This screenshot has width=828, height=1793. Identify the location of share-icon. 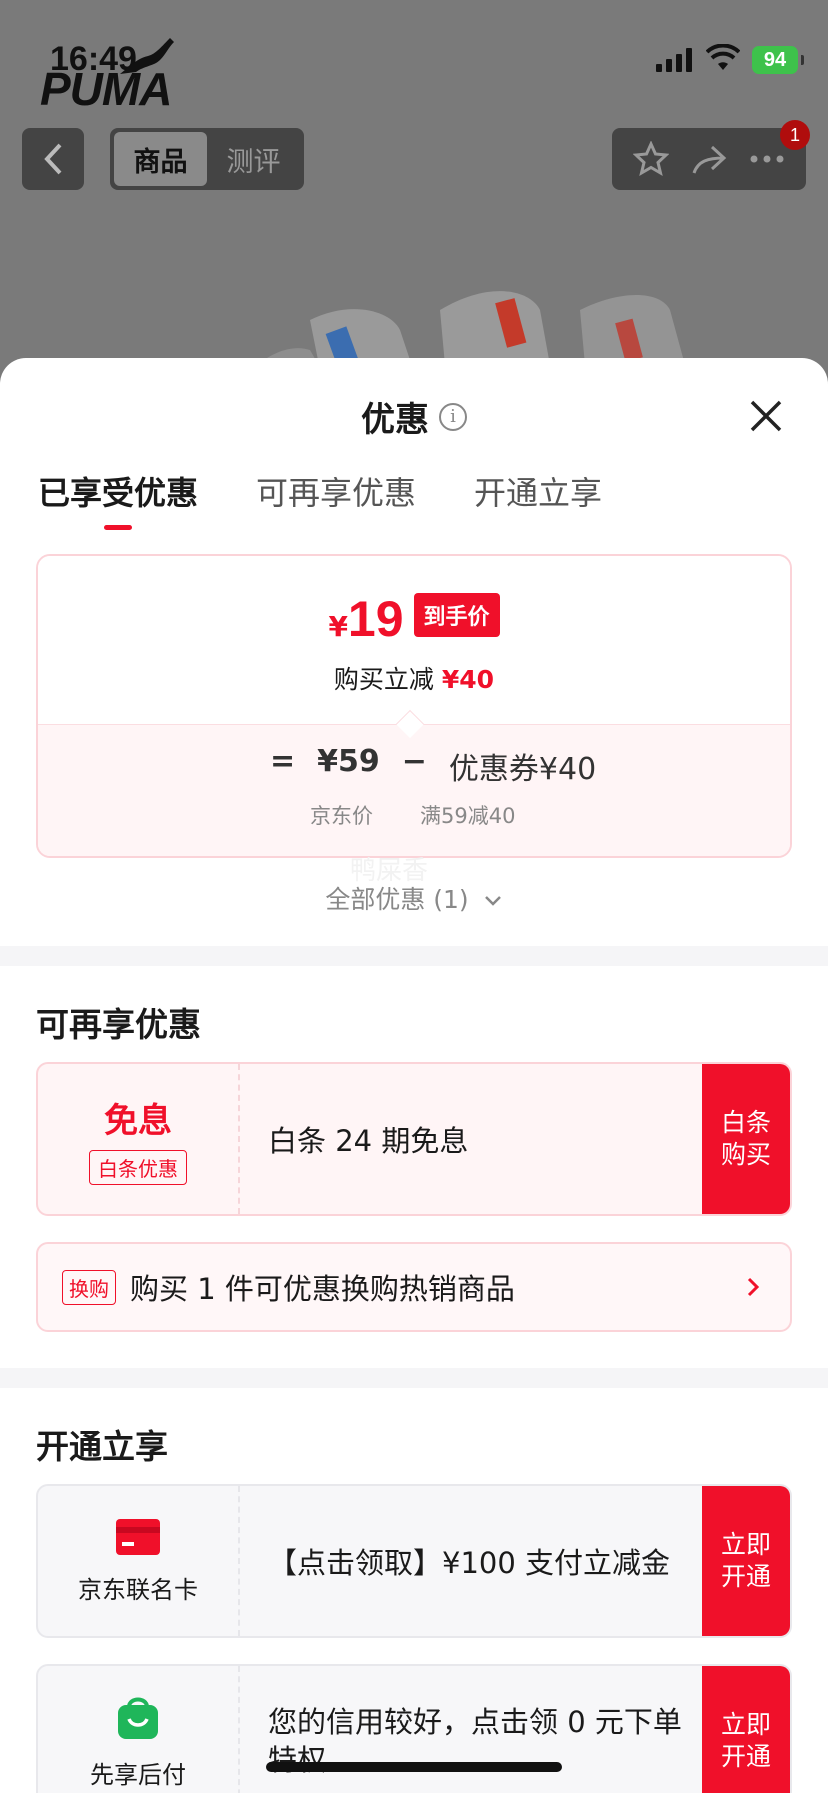
(709, 159).